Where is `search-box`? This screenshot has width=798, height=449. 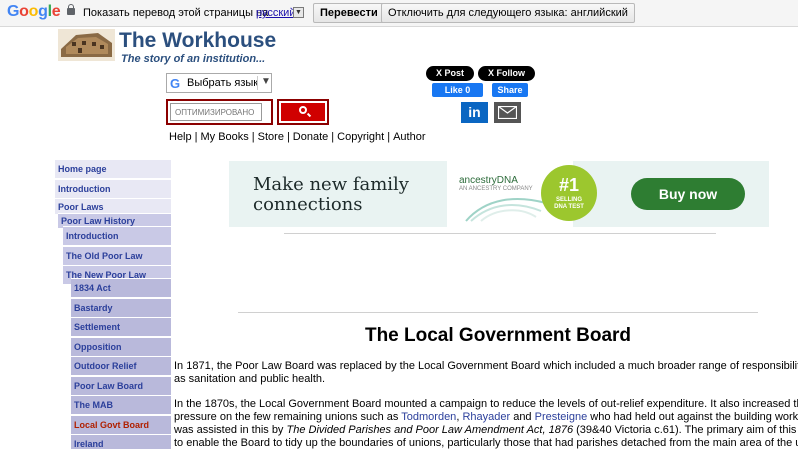 search-box is located at coordinates (219, 112).